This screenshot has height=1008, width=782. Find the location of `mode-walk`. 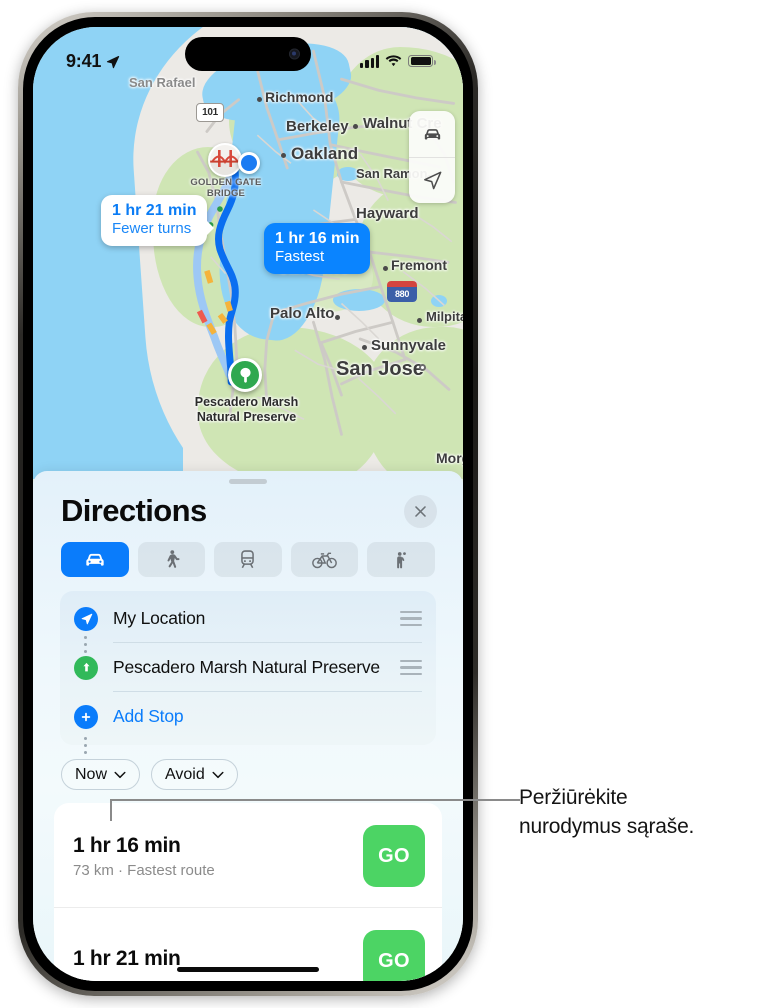

mode-walk is located at coordinates (171, 559).